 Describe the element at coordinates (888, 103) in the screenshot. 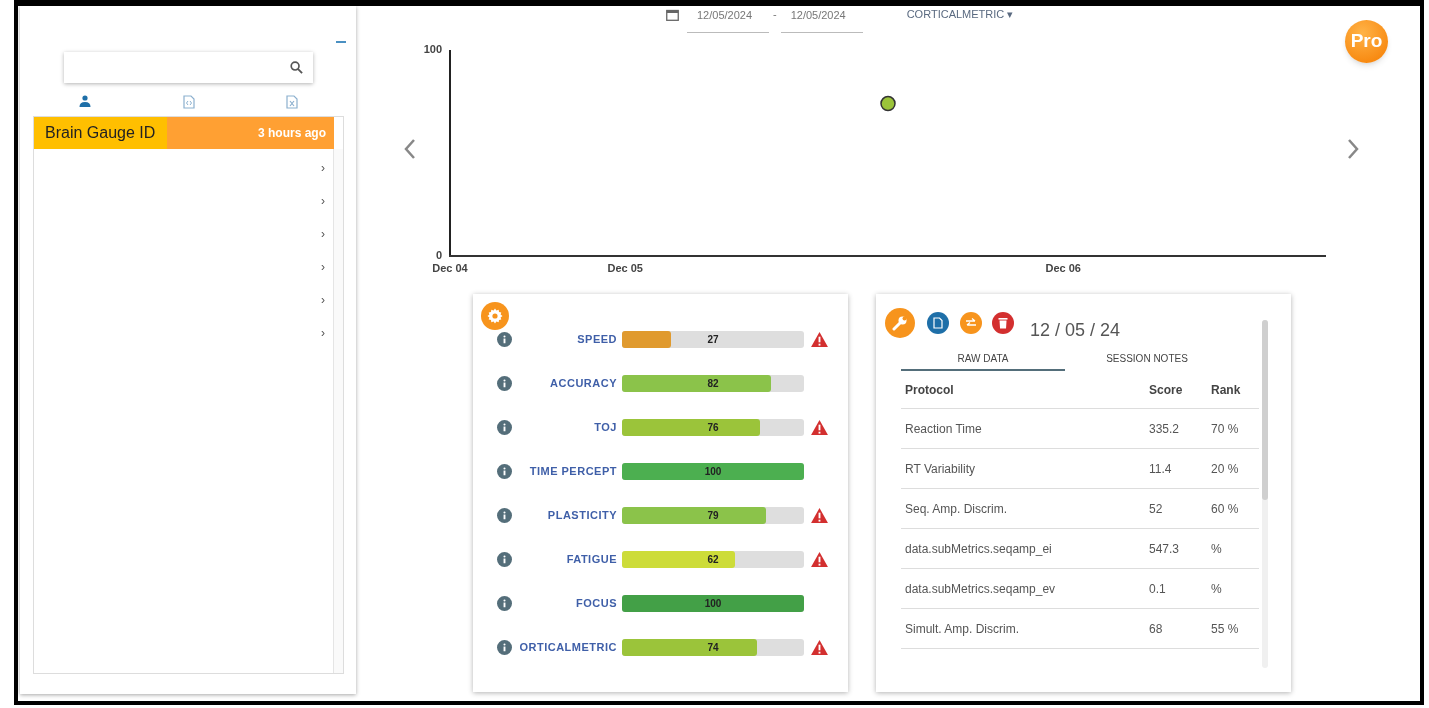

I see `data-point` at that location.